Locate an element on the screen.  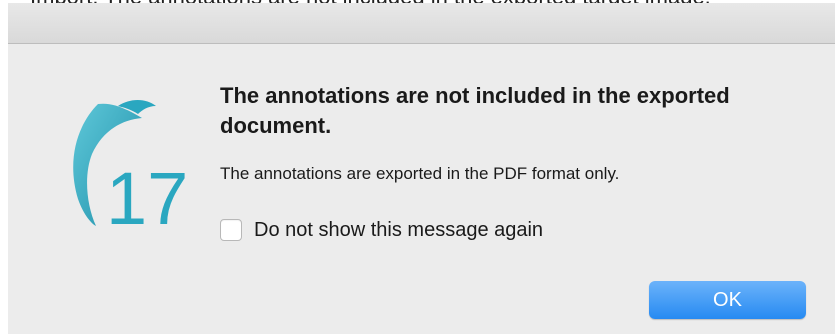
dialog-title-bar is located at coordinates (421, 23).